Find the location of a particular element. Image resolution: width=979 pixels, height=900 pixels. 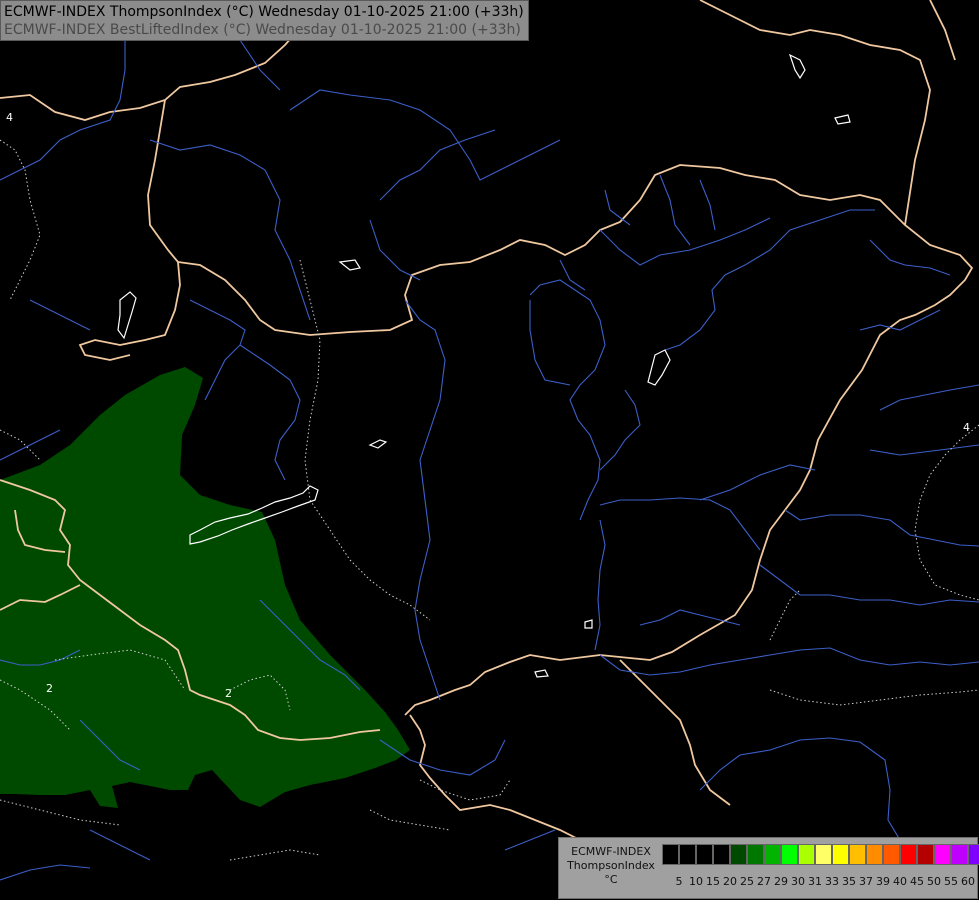

legend-tick-label: 29 is located at coordinates (781, 881).